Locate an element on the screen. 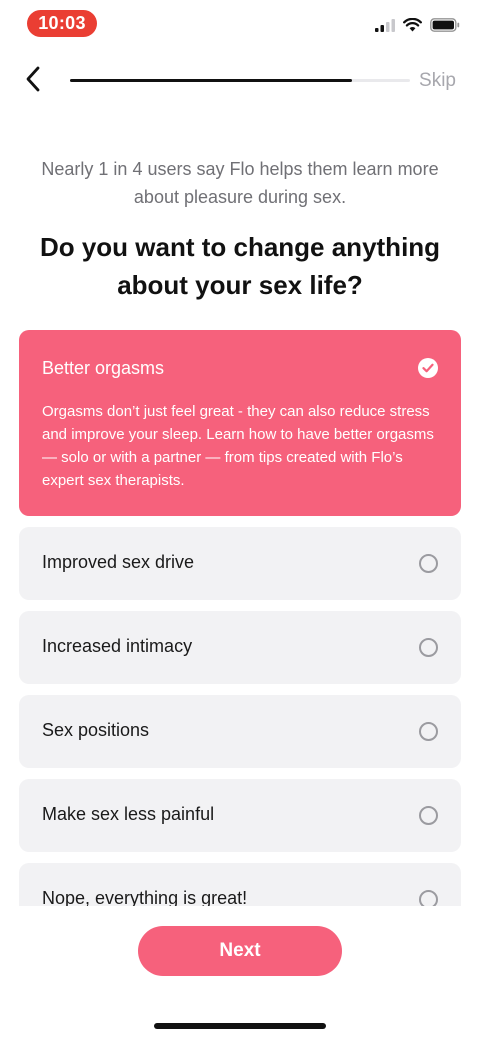  battery-icon is located at coordinates (445, 27).